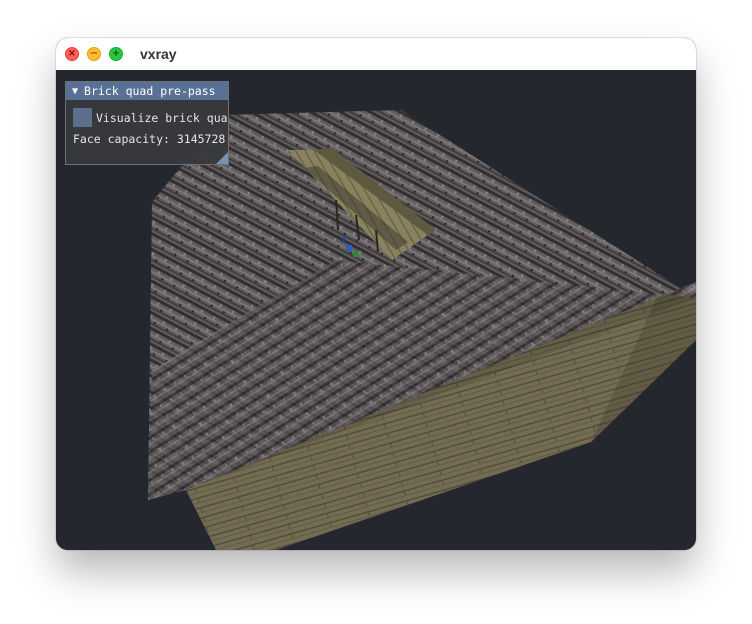 The image size is (752, 624). I want to click on visualize-checkbox-row: Visualize brick quads, so click(150, 117).